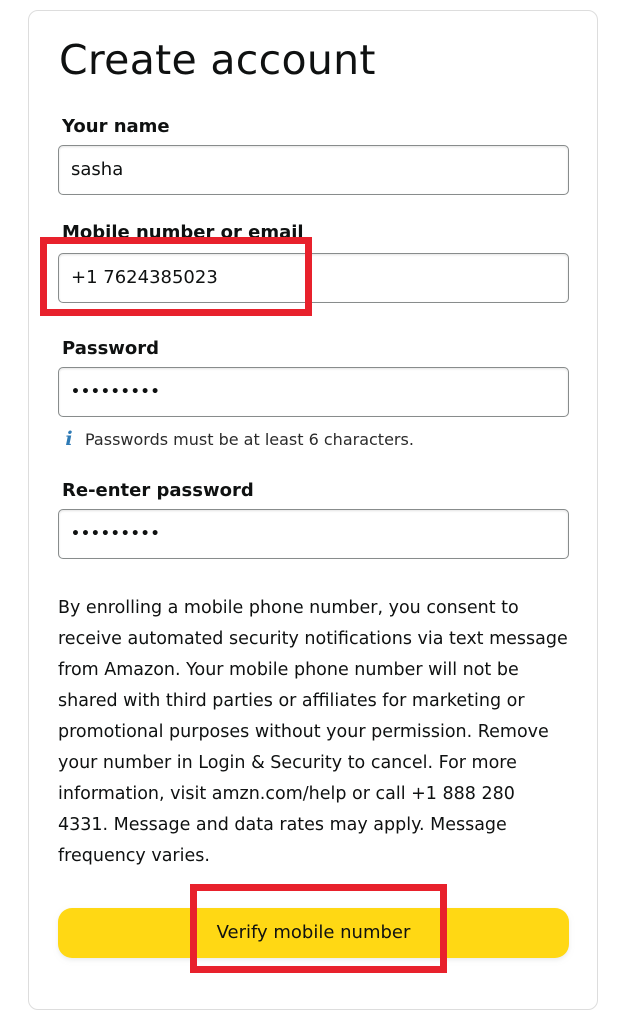  Describe the element at coordinates (111, 348) in the screenshot. I see `password-label: Password` at that location.